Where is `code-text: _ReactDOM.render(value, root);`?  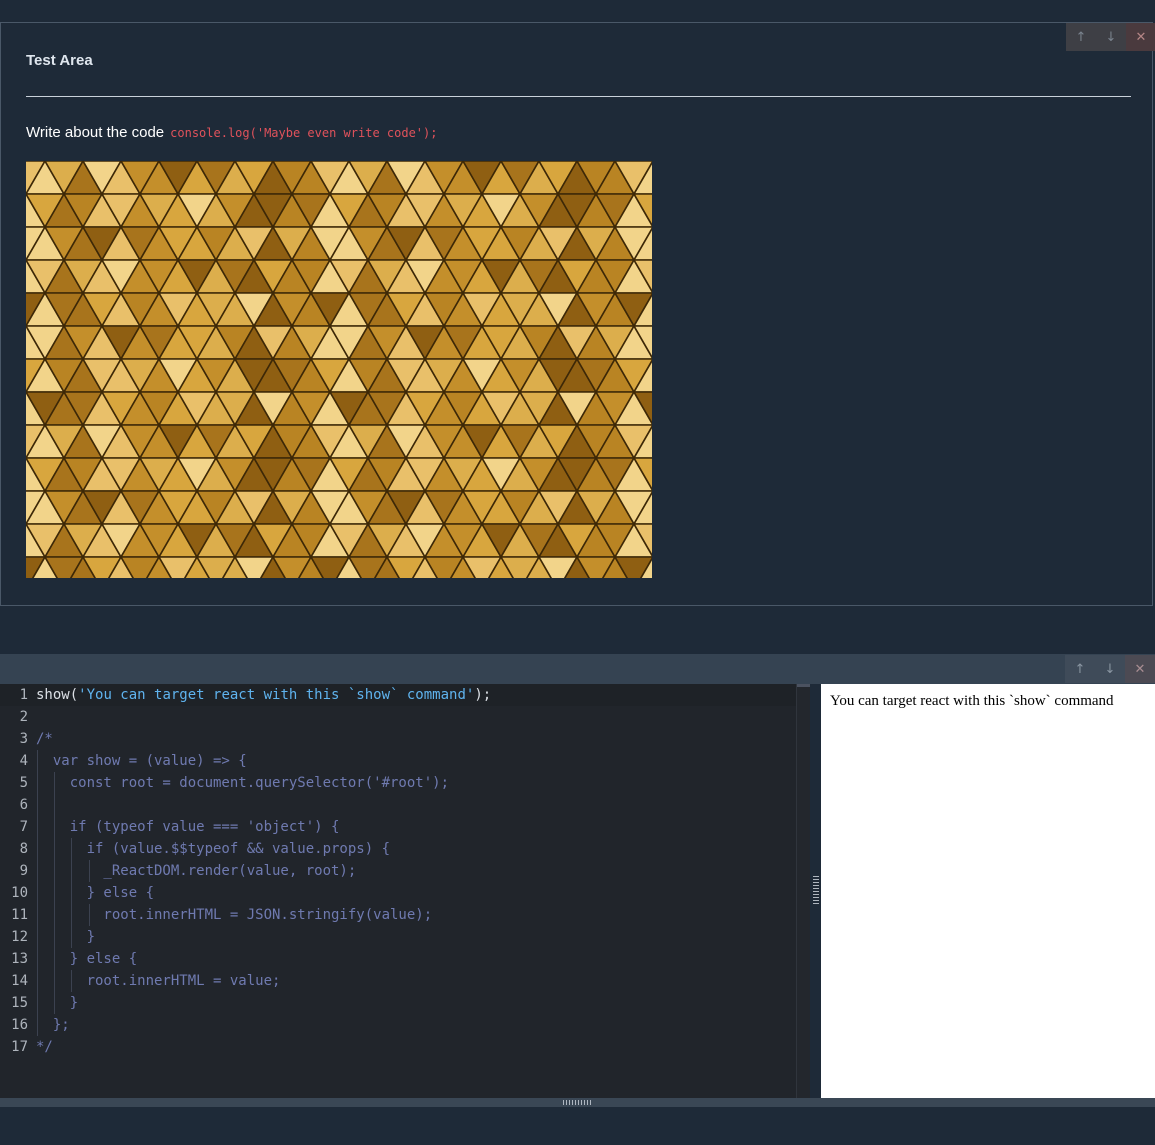
code-text: _ReactDOM.render(value, root); is located at coordinates (196, 871).